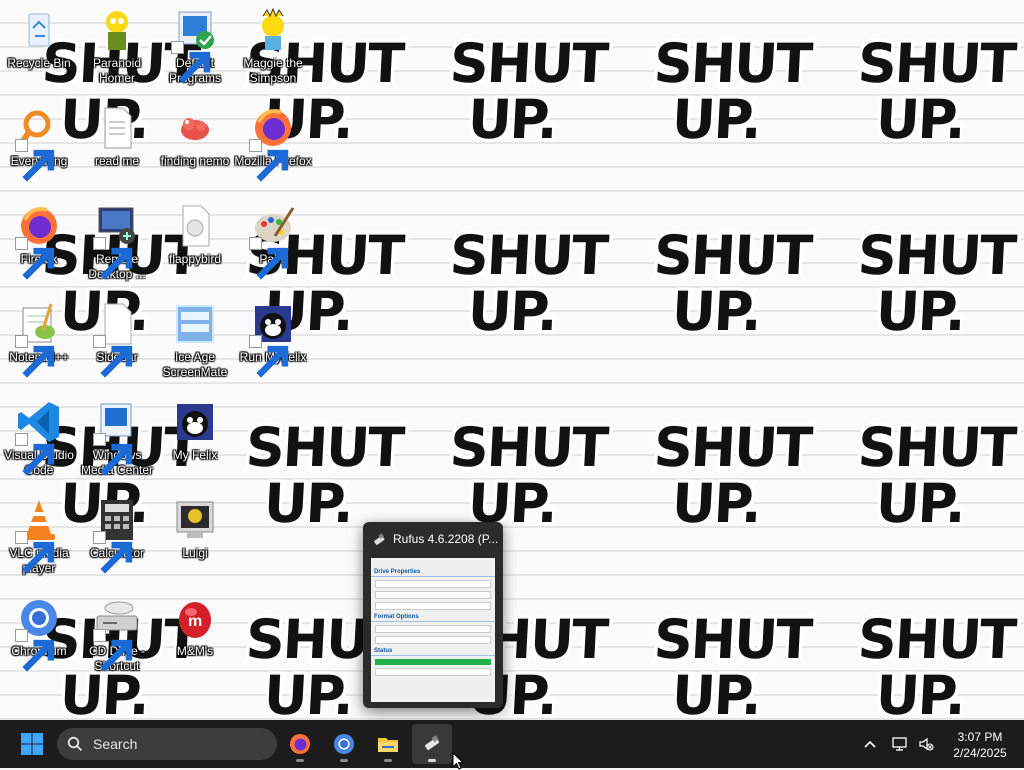 This screenshot has width=1024, height=770. I want to click on m-and-ms-icon: m, so click(195, 618).